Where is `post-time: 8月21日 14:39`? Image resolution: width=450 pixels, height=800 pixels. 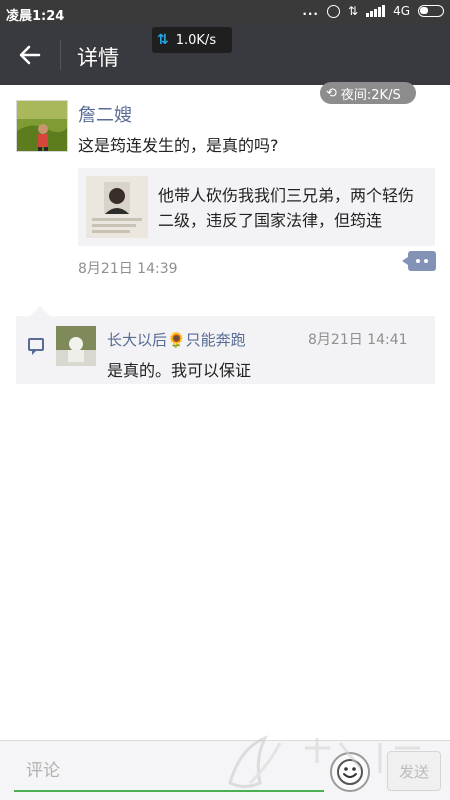
post-time: 8月21日 14:39 is located at coordinates (128, 269).